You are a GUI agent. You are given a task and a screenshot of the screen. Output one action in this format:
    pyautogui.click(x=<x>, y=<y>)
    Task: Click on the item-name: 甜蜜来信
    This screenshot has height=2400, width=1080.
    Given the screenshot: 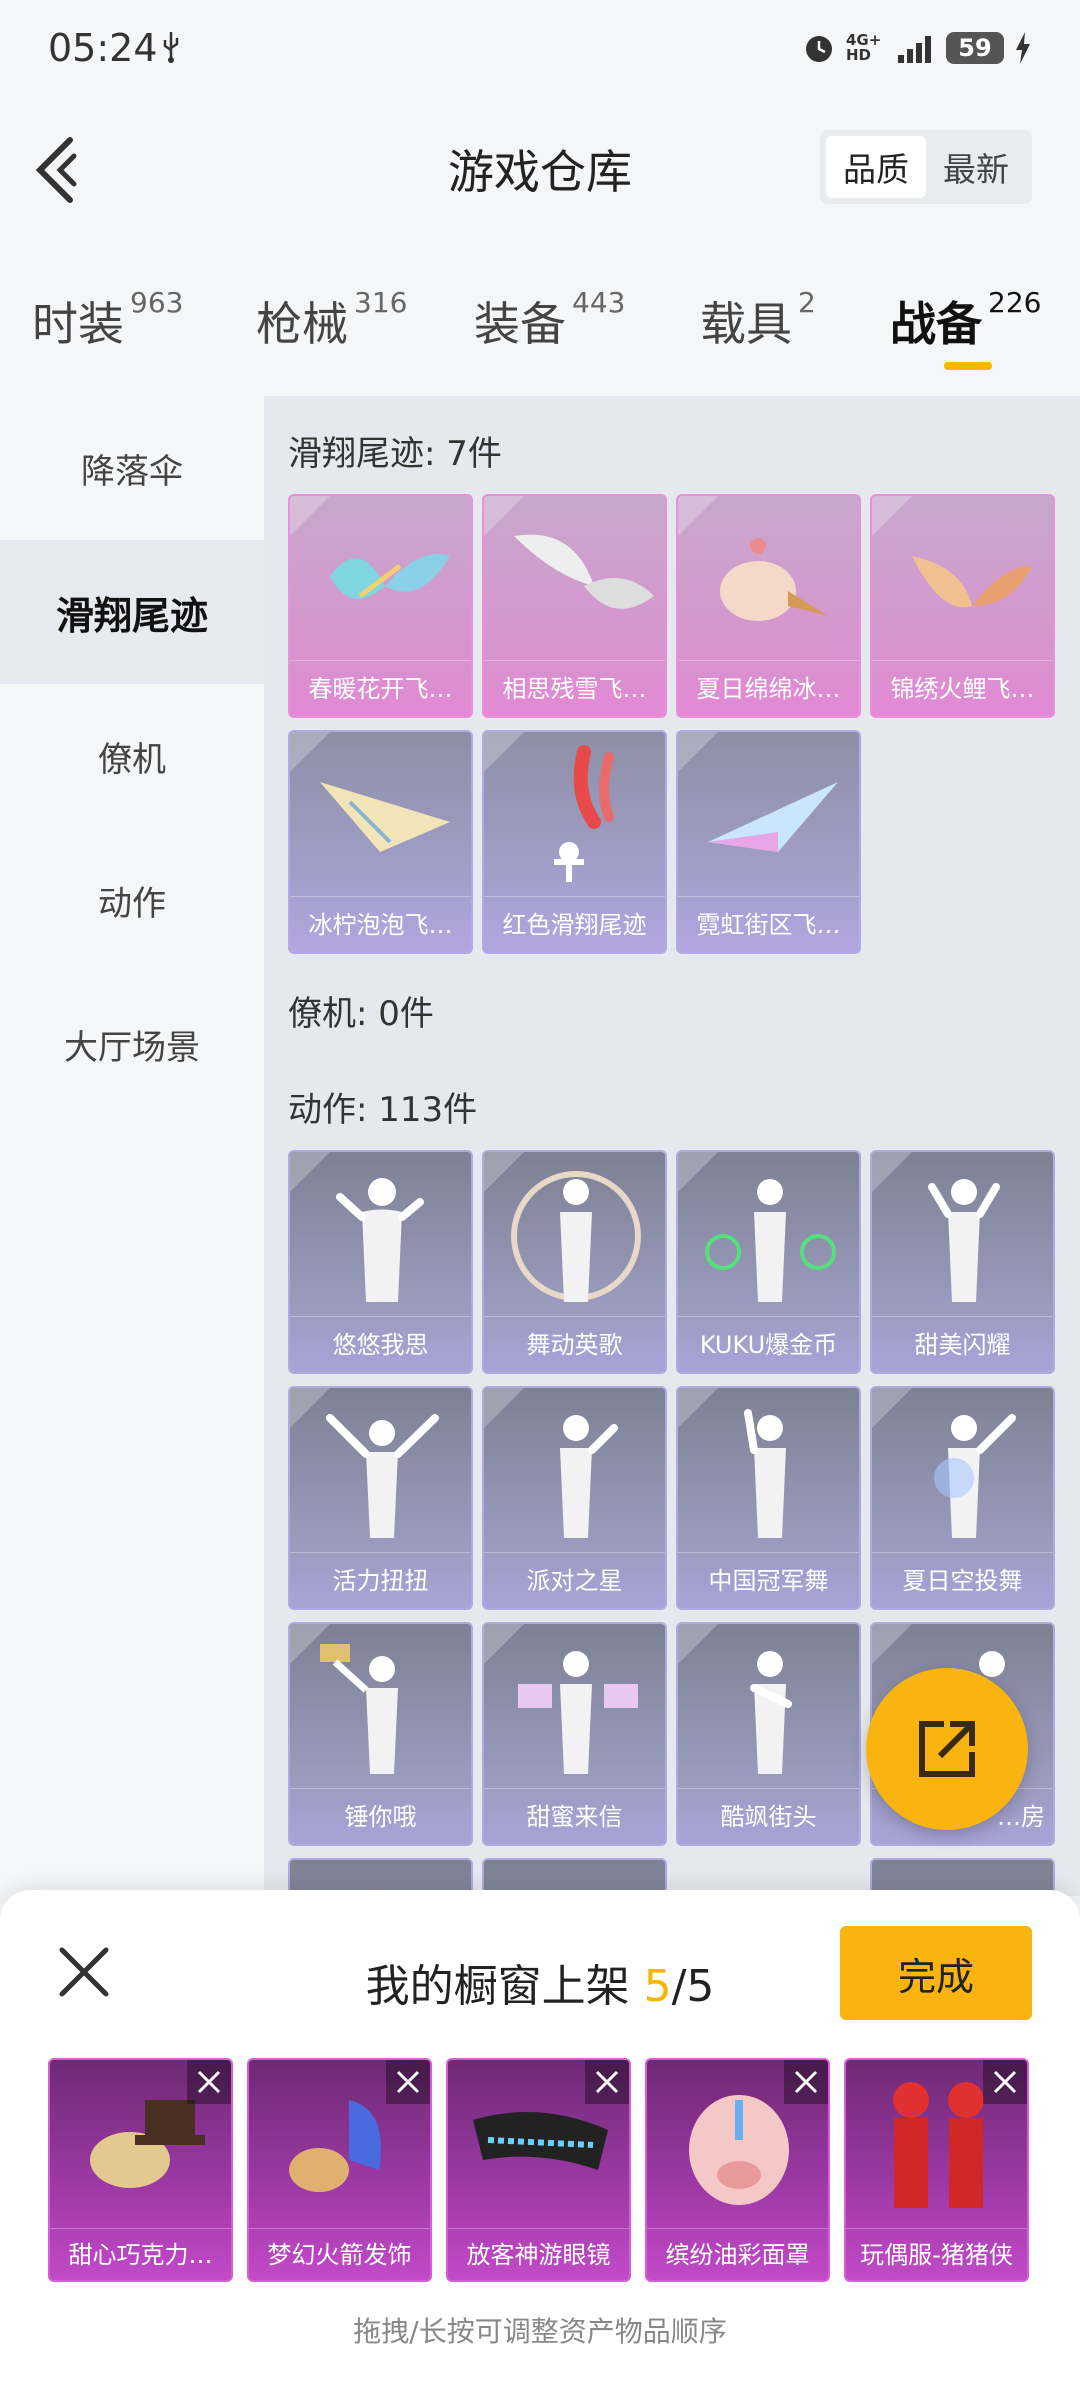 What is the action you would take?
    pyautogui.click(x=574, y=1816)
    